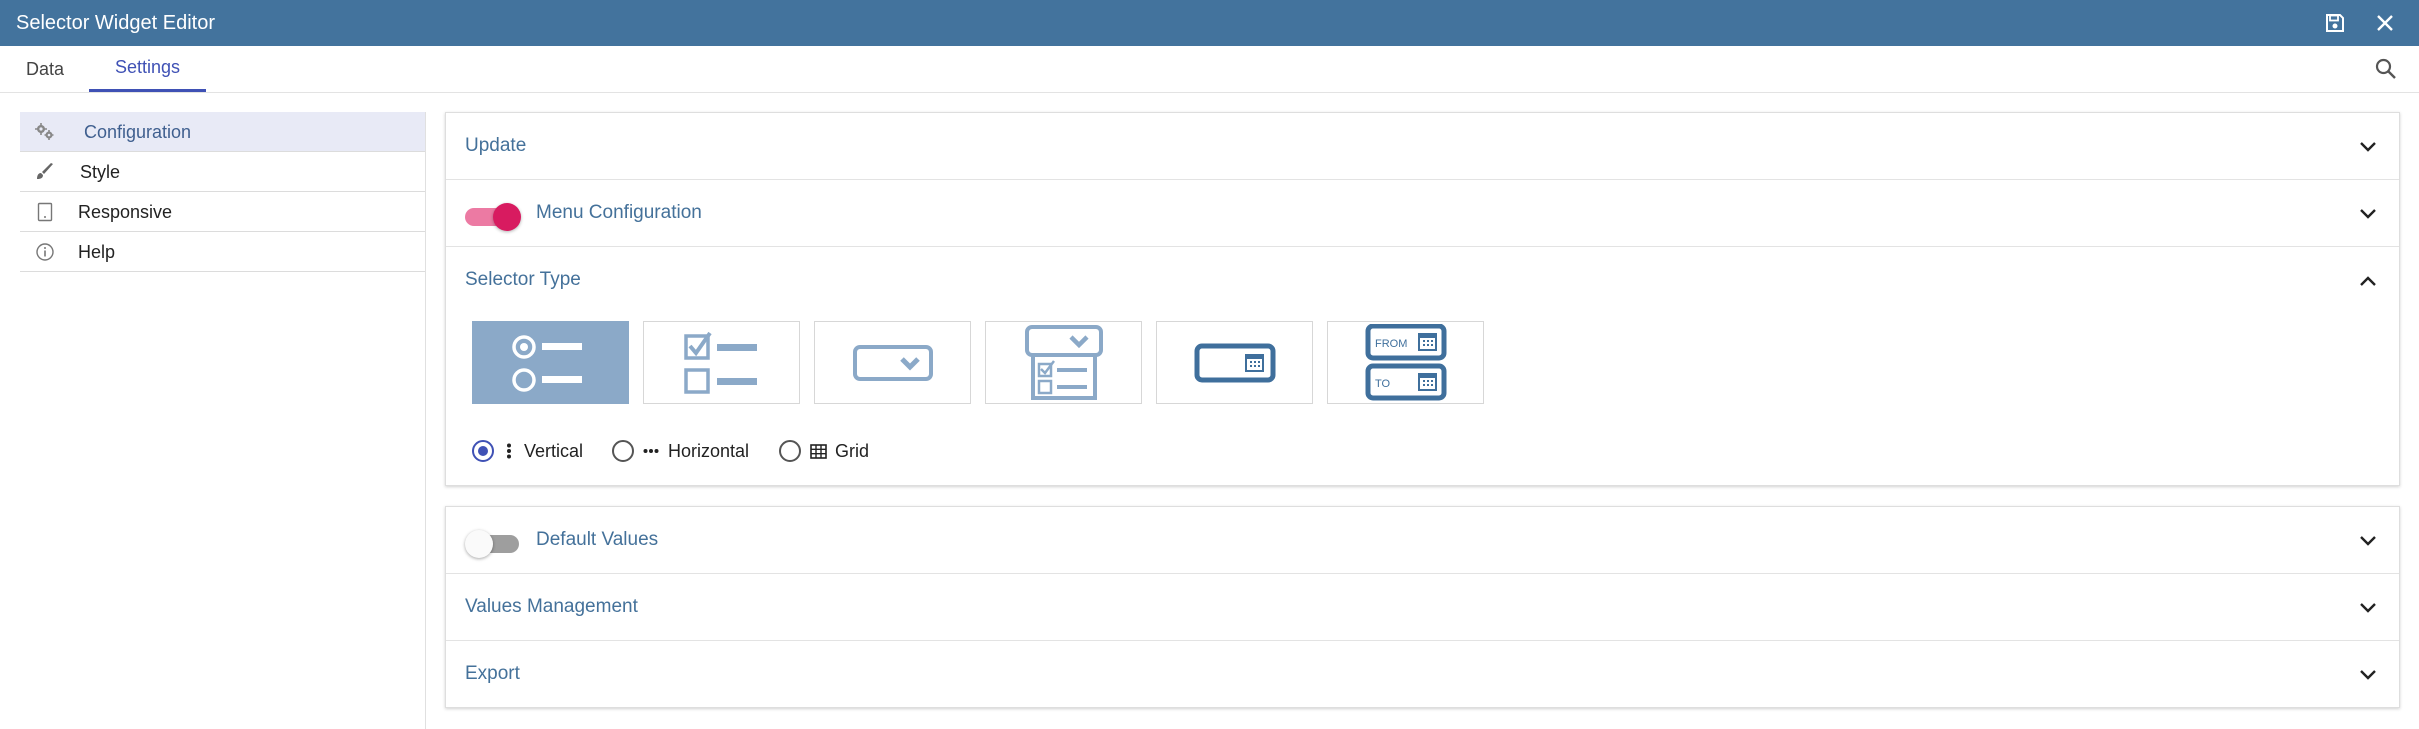 This screenshot has width=2419, height=729. Describe the element at coordinates (1422, 213) in the screenshot. I see `menu-configuration-section-header: Menu Configuration` at that location.